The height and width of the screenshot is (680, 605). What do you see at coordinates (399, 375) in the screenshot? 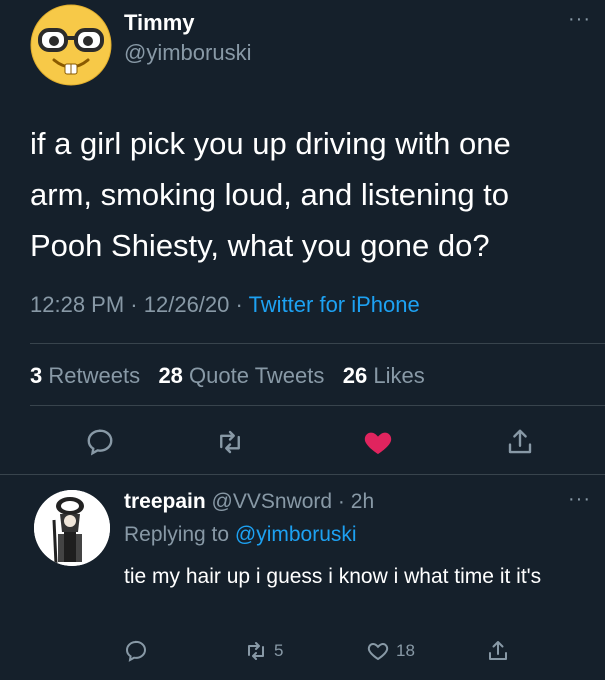
I see `likes-label: Likes` at bounding box center [399, 375].